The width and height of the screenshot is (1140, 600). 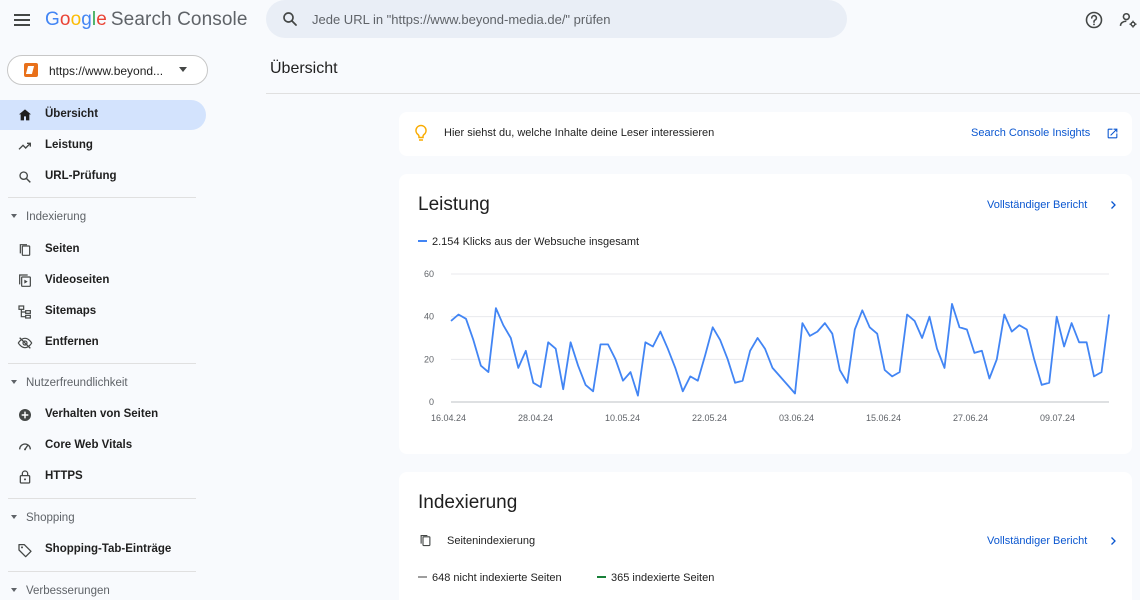 What do you see at coordinates (103, 550) in the screenshot?
I see `sidebar-item-shopping-tab-eintraege: Shopping-Tab-Einträge` at bounding box center [103, 550].